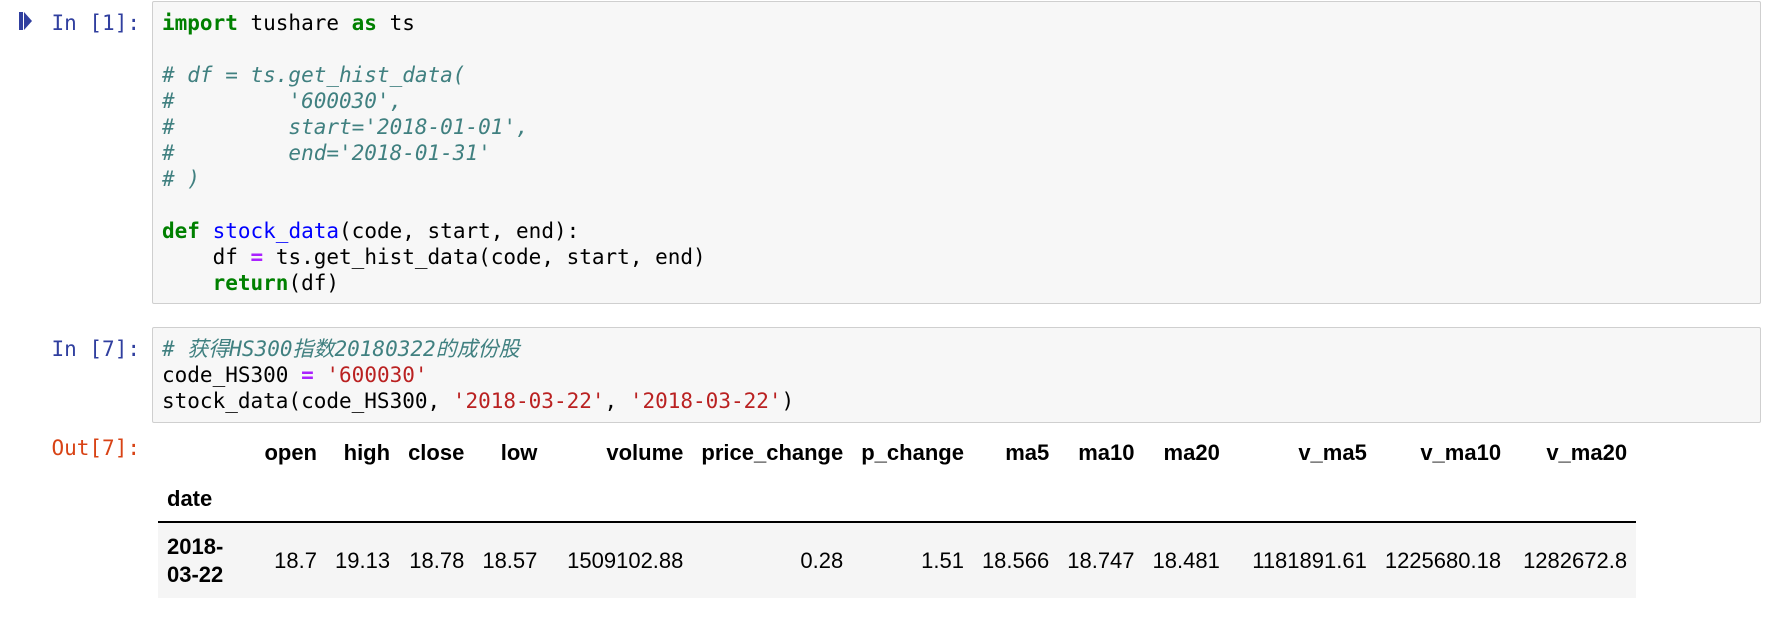 This screenshot has height=638, width=1780. I want to click on table-cell-open: 18.7, so click(283, 560).